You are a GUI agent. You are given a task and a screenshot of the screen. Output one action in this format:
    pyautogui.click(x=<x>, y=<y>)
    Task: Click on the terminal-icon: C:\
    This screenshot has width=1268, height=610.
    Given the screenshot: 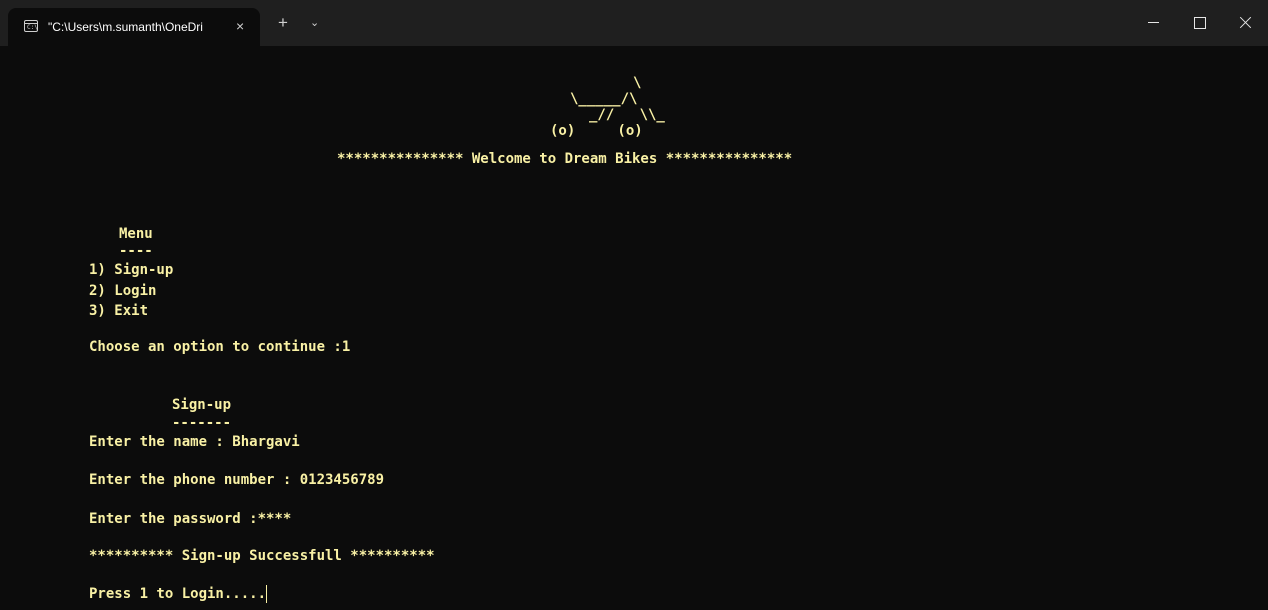 What is the action you would take?
    pyautogui.click(x=31, y=26)
    